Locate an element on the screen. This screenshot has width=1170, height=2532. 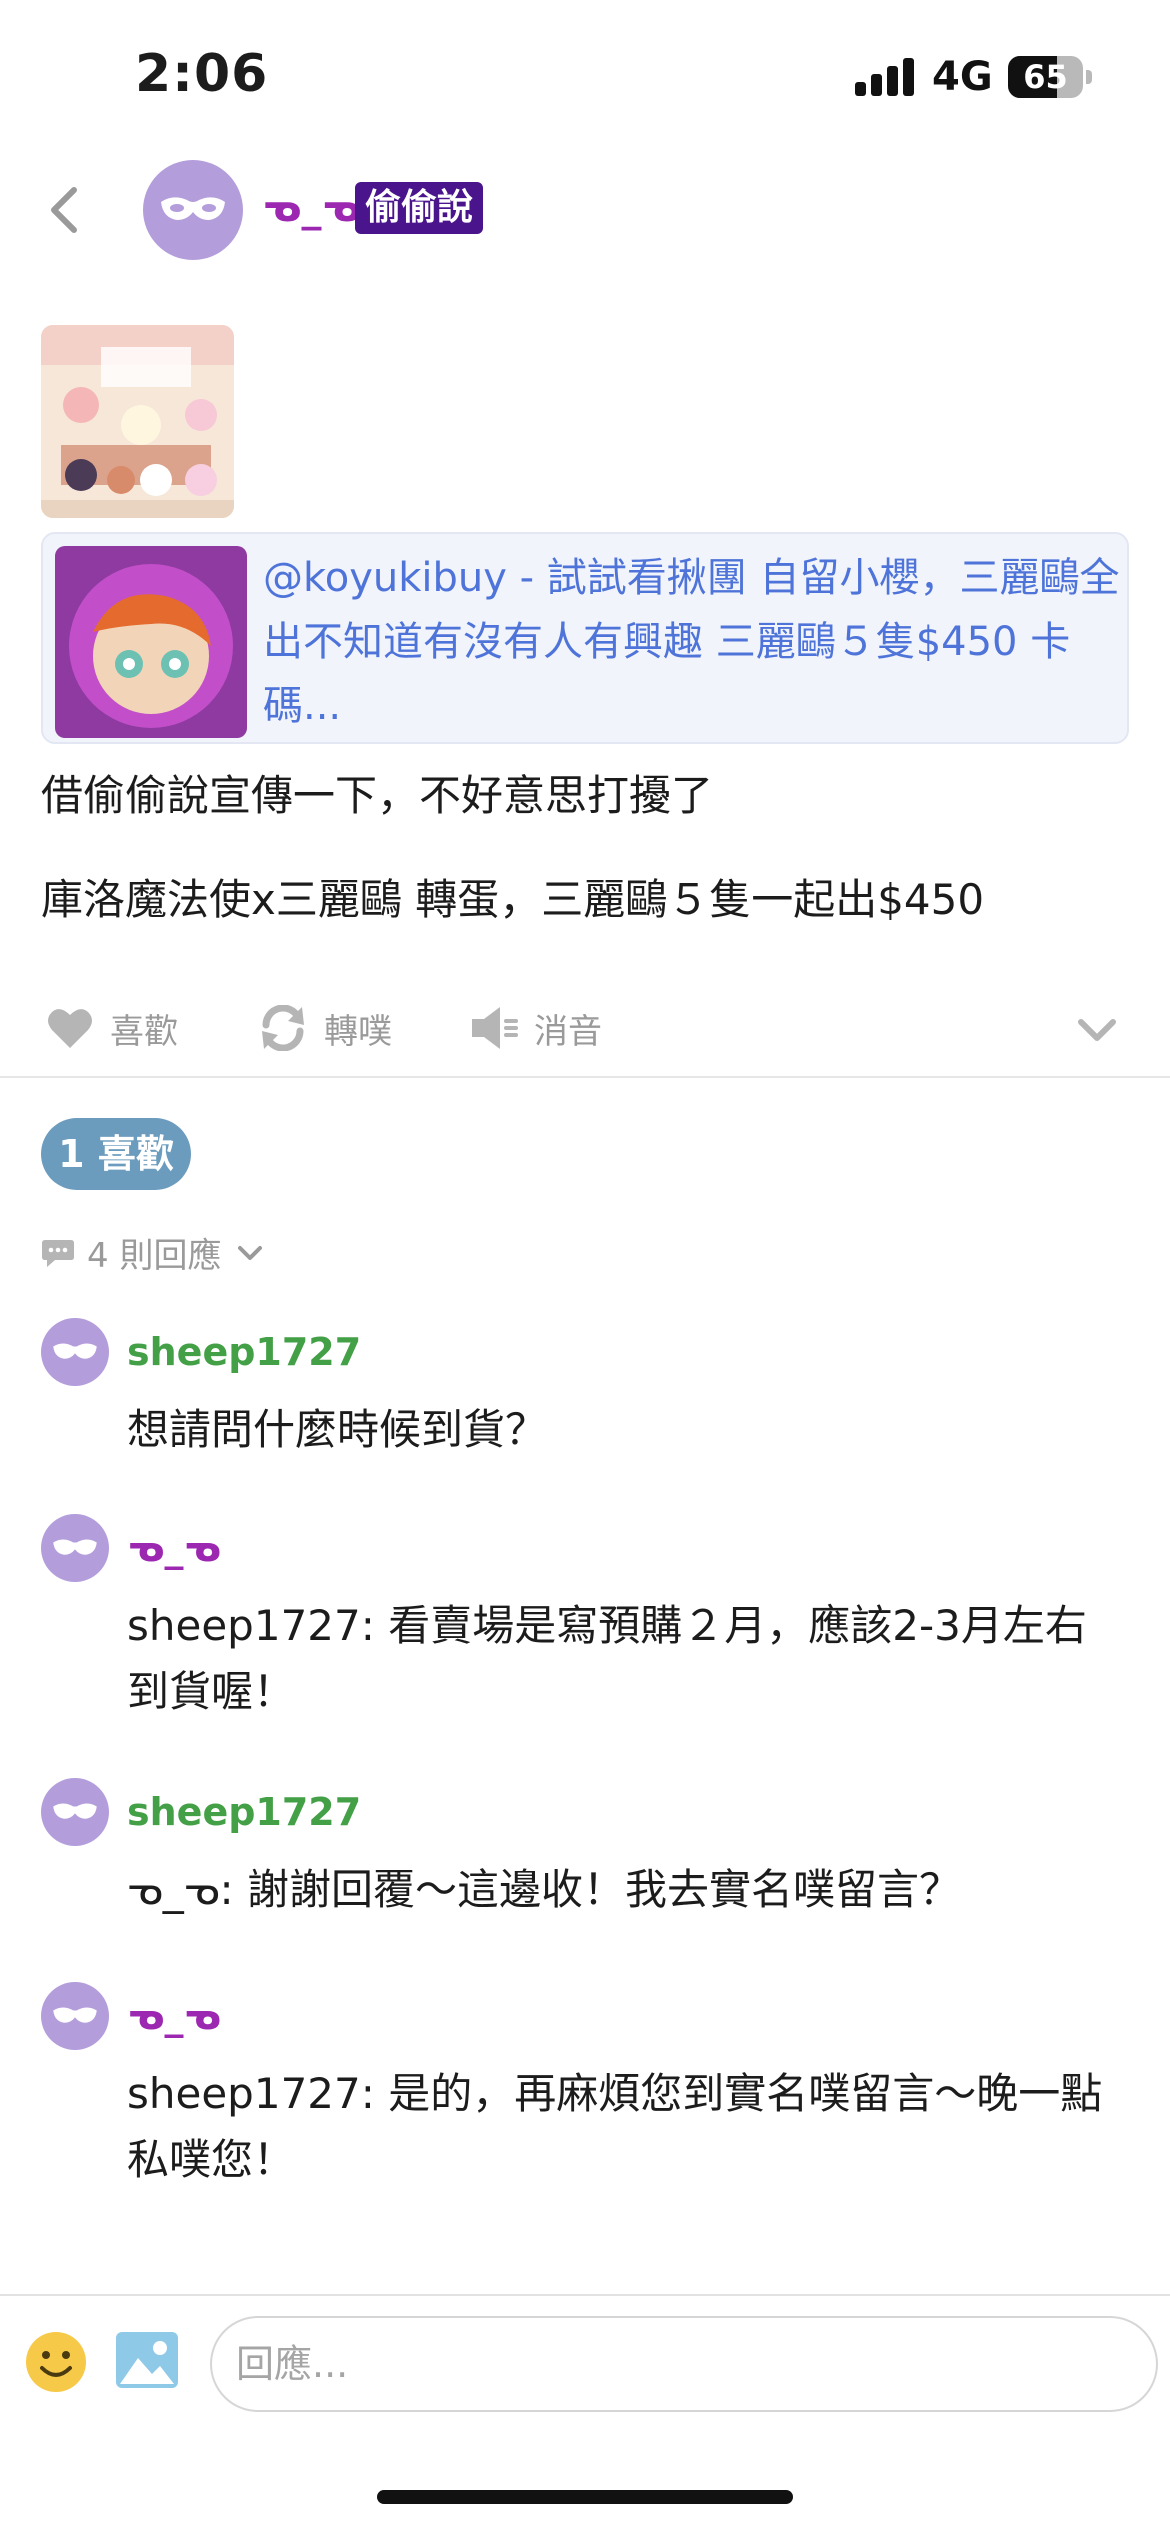
post-header: ᓀ_ᓀ 偷偷說 is located at coordinates (585, 210).